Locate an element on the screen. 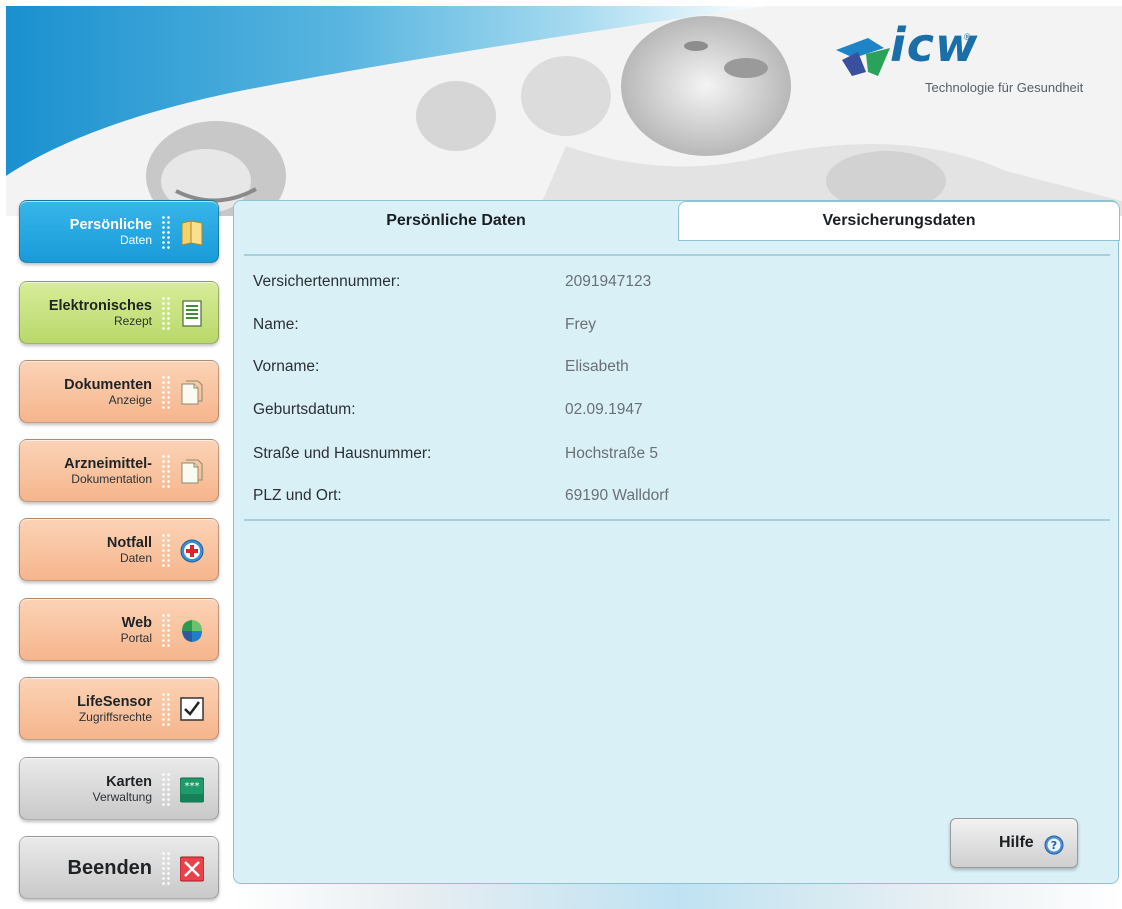 The width and height of the screenshot is (1122, 909). field-row: PLZ und Ort: 69190 Walldorf is located at coordinates (673, 499).